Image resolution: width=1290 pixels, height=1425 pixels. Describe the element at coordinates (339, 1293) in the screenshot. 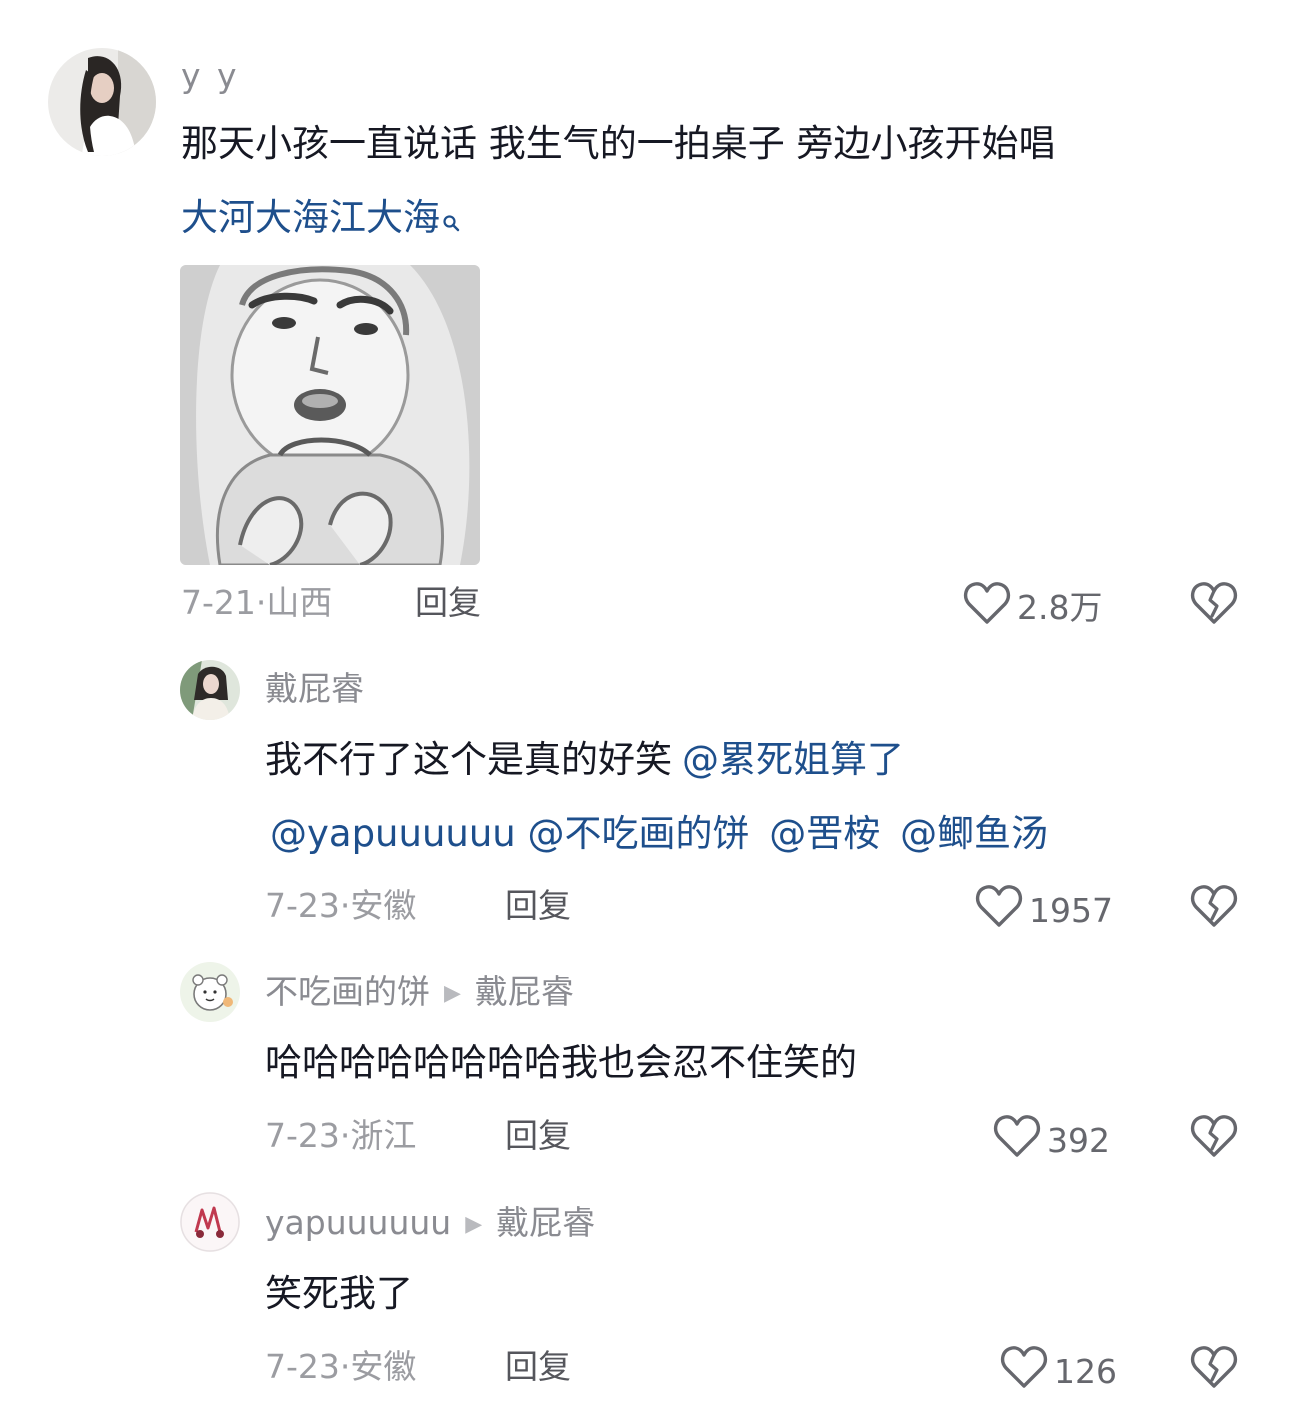

I see `reply-text: 笑死我了` at that location.